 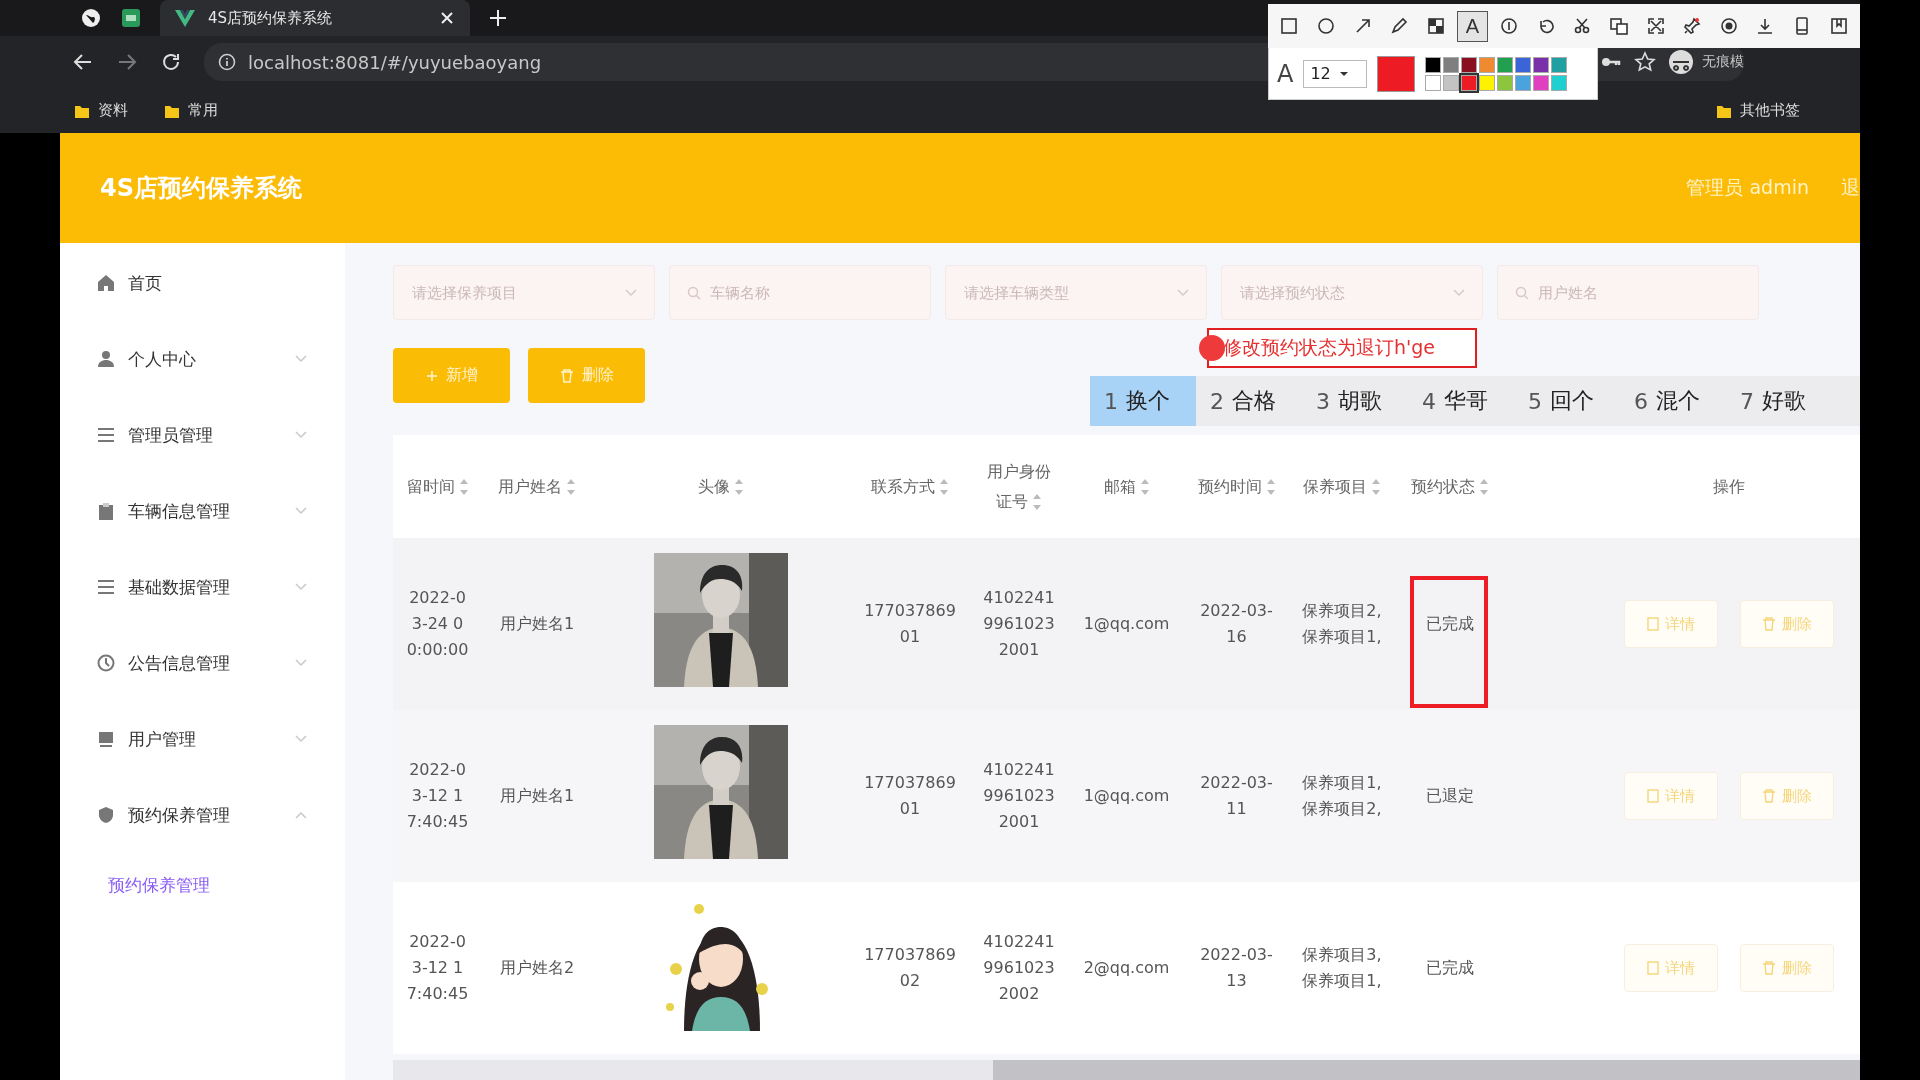 I want to click on sidebar-item: 公告信息管理, so click(x=202, y=663).